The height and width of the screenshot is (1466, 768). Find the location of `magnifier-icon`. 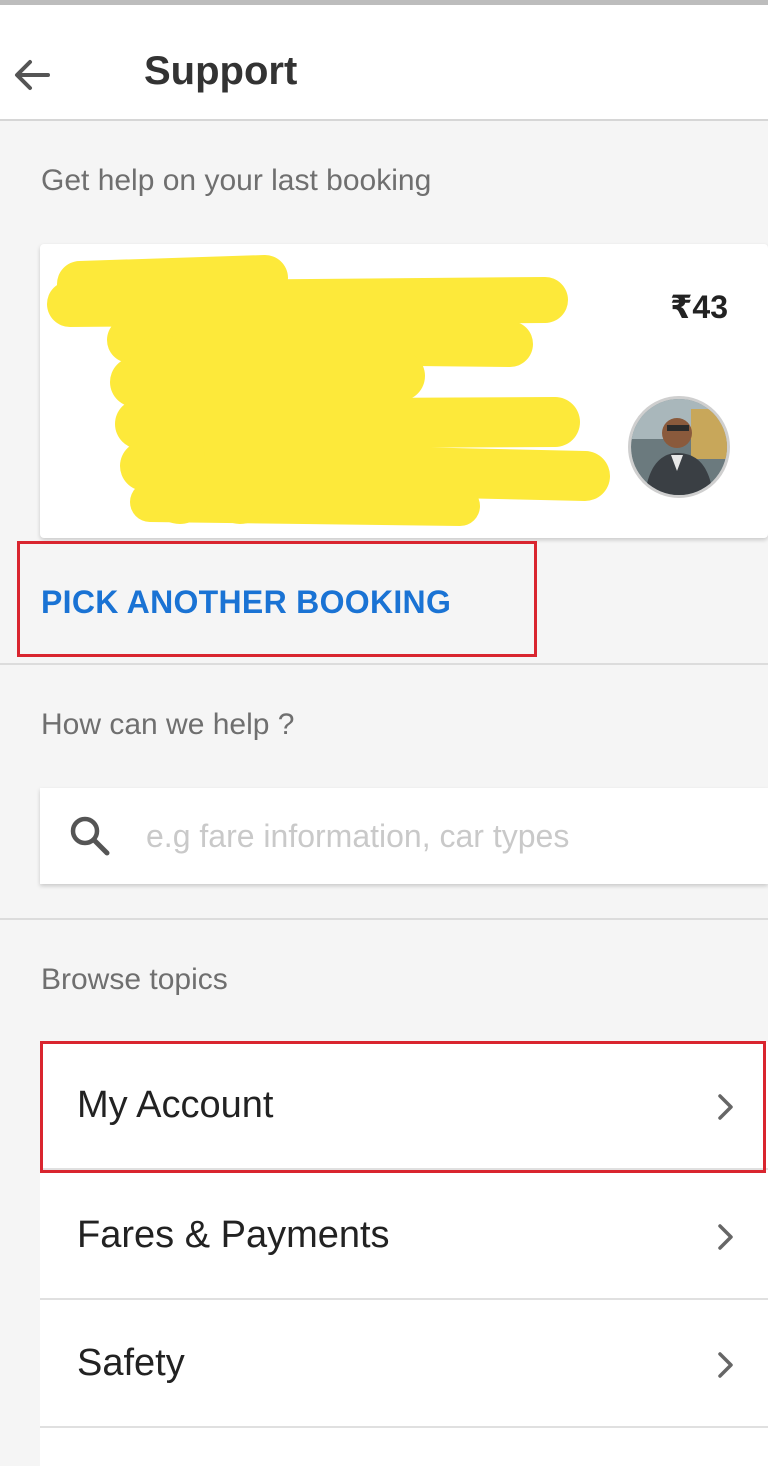

magnifier-icon is located at coordinates (90, 836).